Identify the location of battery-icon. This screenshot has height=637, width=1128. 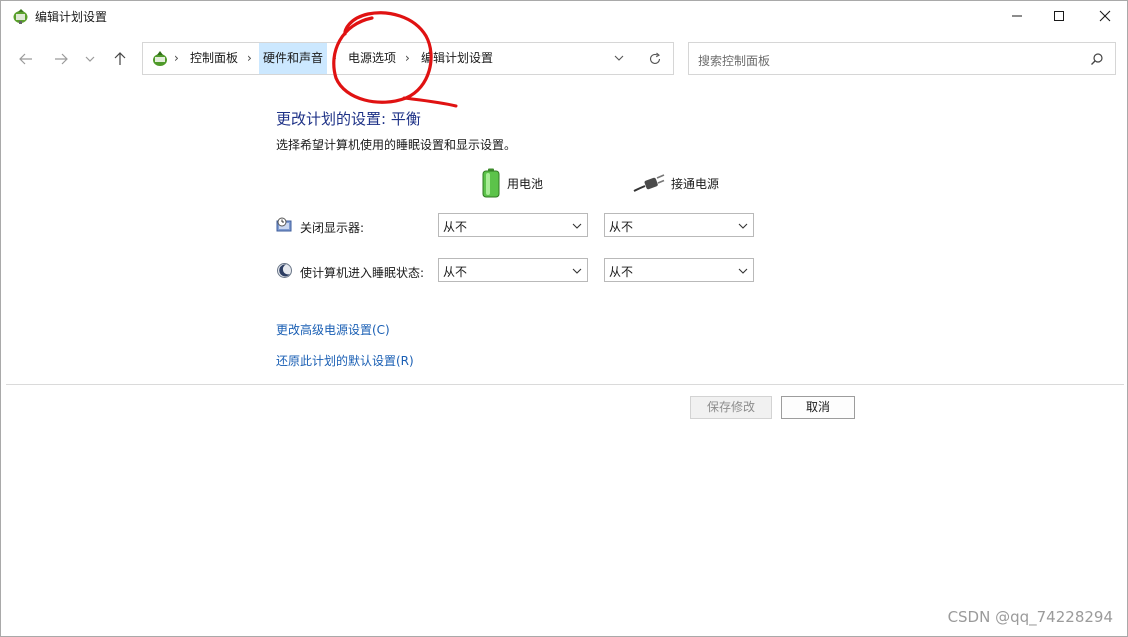
(491, 183).